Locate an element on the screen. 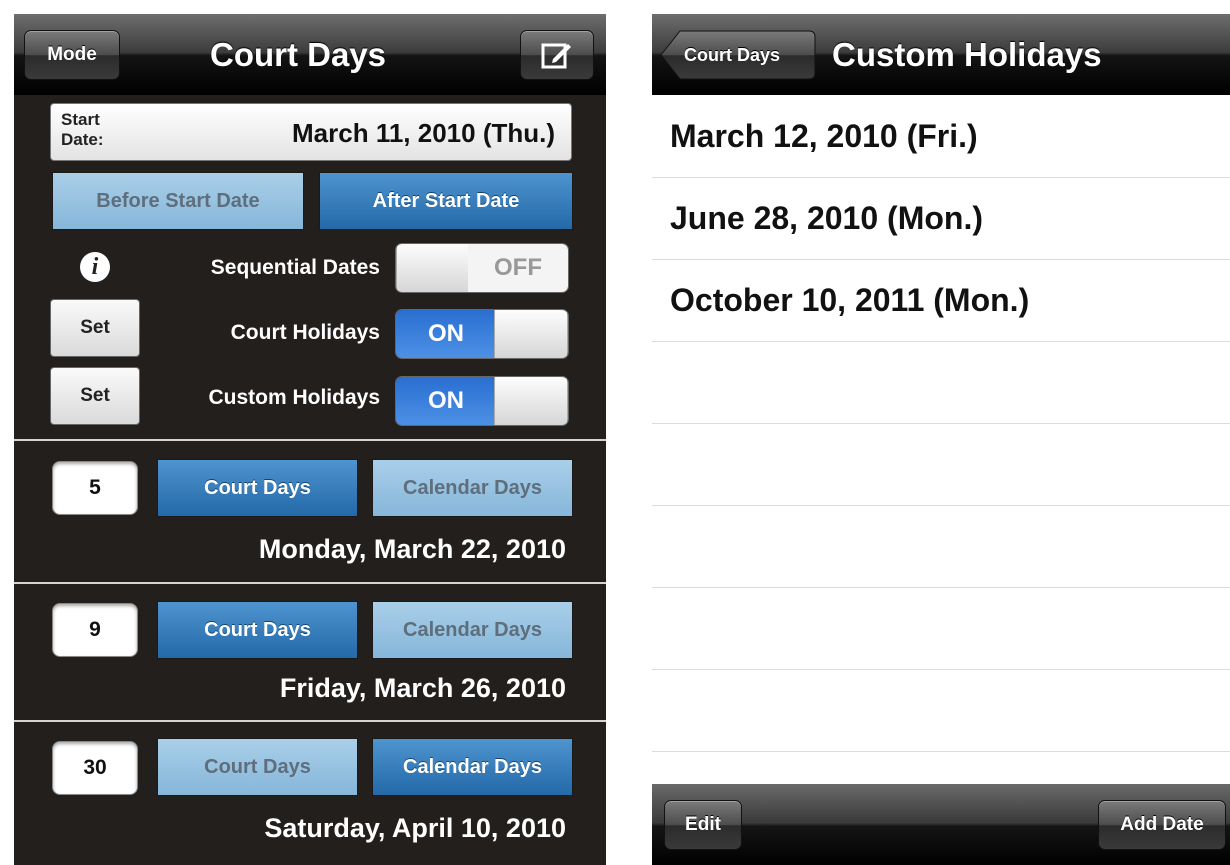 The image size is (1230, 865). days-count-input: 9 is located at coordinates (95, 630).